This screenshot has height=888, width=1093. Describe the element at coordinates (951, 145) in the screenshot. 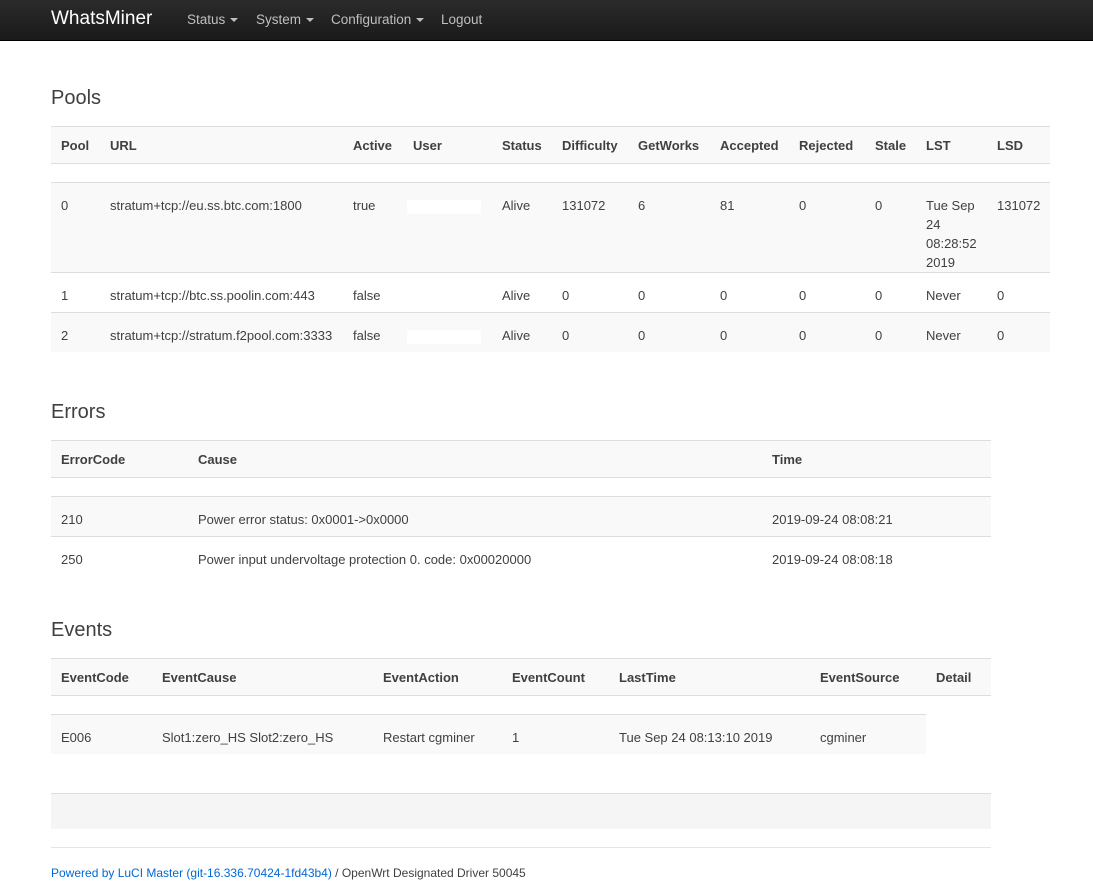

I see `col-lst: LST` at that location.